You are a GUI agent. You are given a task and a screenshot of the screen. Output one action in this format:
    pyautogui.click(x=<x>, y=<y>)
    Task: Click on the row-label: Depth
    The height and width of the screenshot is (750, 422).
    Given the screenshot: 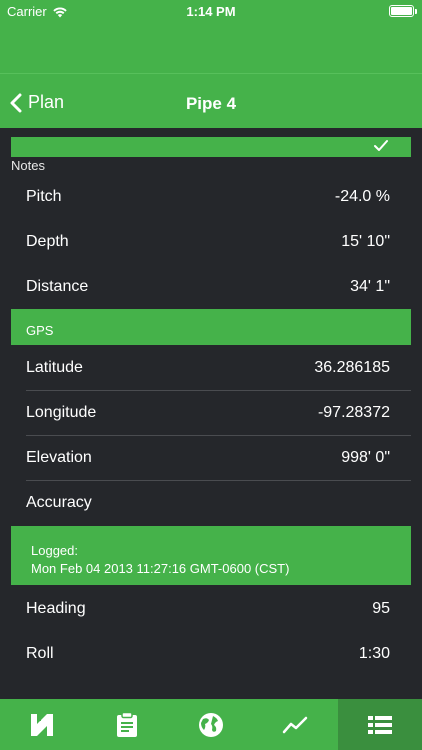 What is the action you would take?
    pyautogui.click(x=47, y=241)
    